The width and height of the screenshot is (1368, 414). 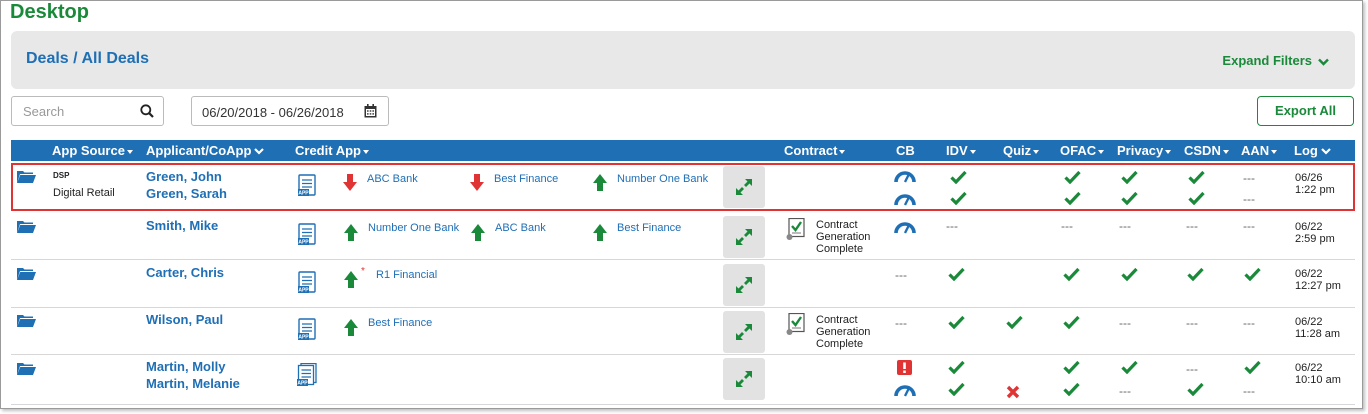 I want to click on col-applicant-label: Applicant/CoApp, so click(x=199, y=150).